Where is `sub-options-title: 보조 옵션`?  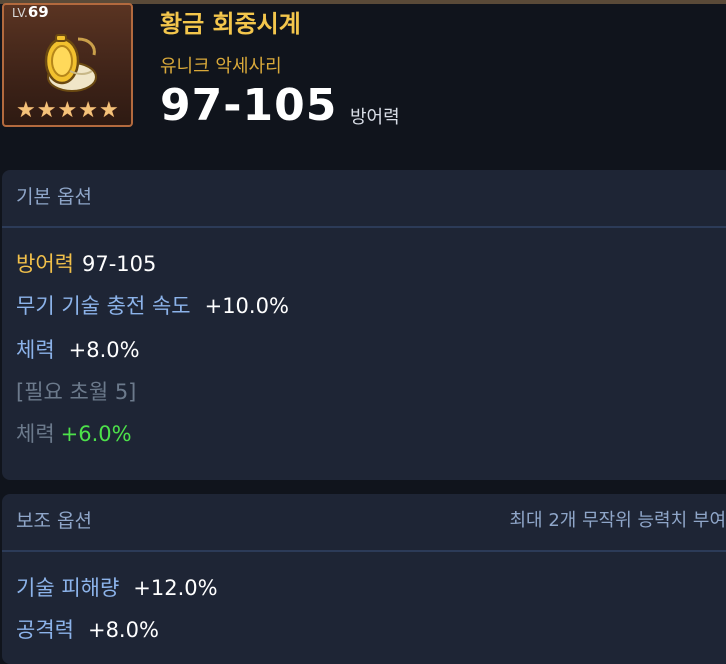 sub-options-title: 보조 옵션 is located at coordinates (54, 519).